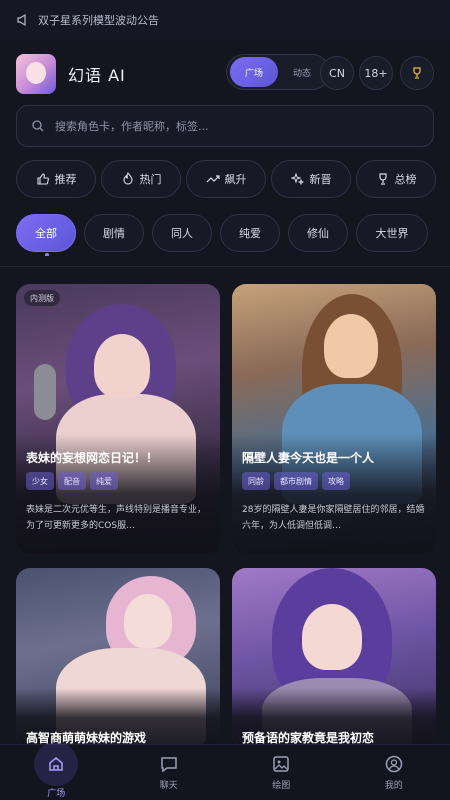 The width and height of the screenshot is (450, 800). What do you see at coordinates (392, 233) in the screenshot?
I see `category-open-world: 大世界` at bounding box center [392, 233].